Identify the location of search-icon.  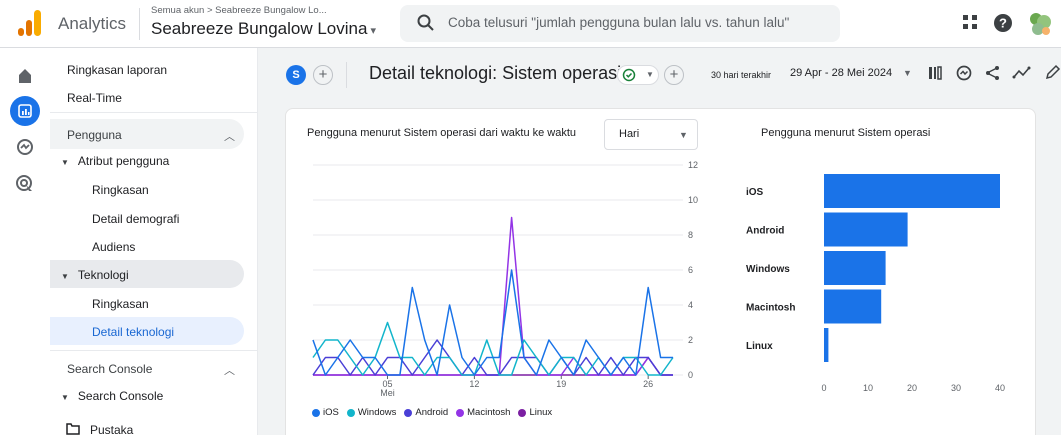
(425, 22).